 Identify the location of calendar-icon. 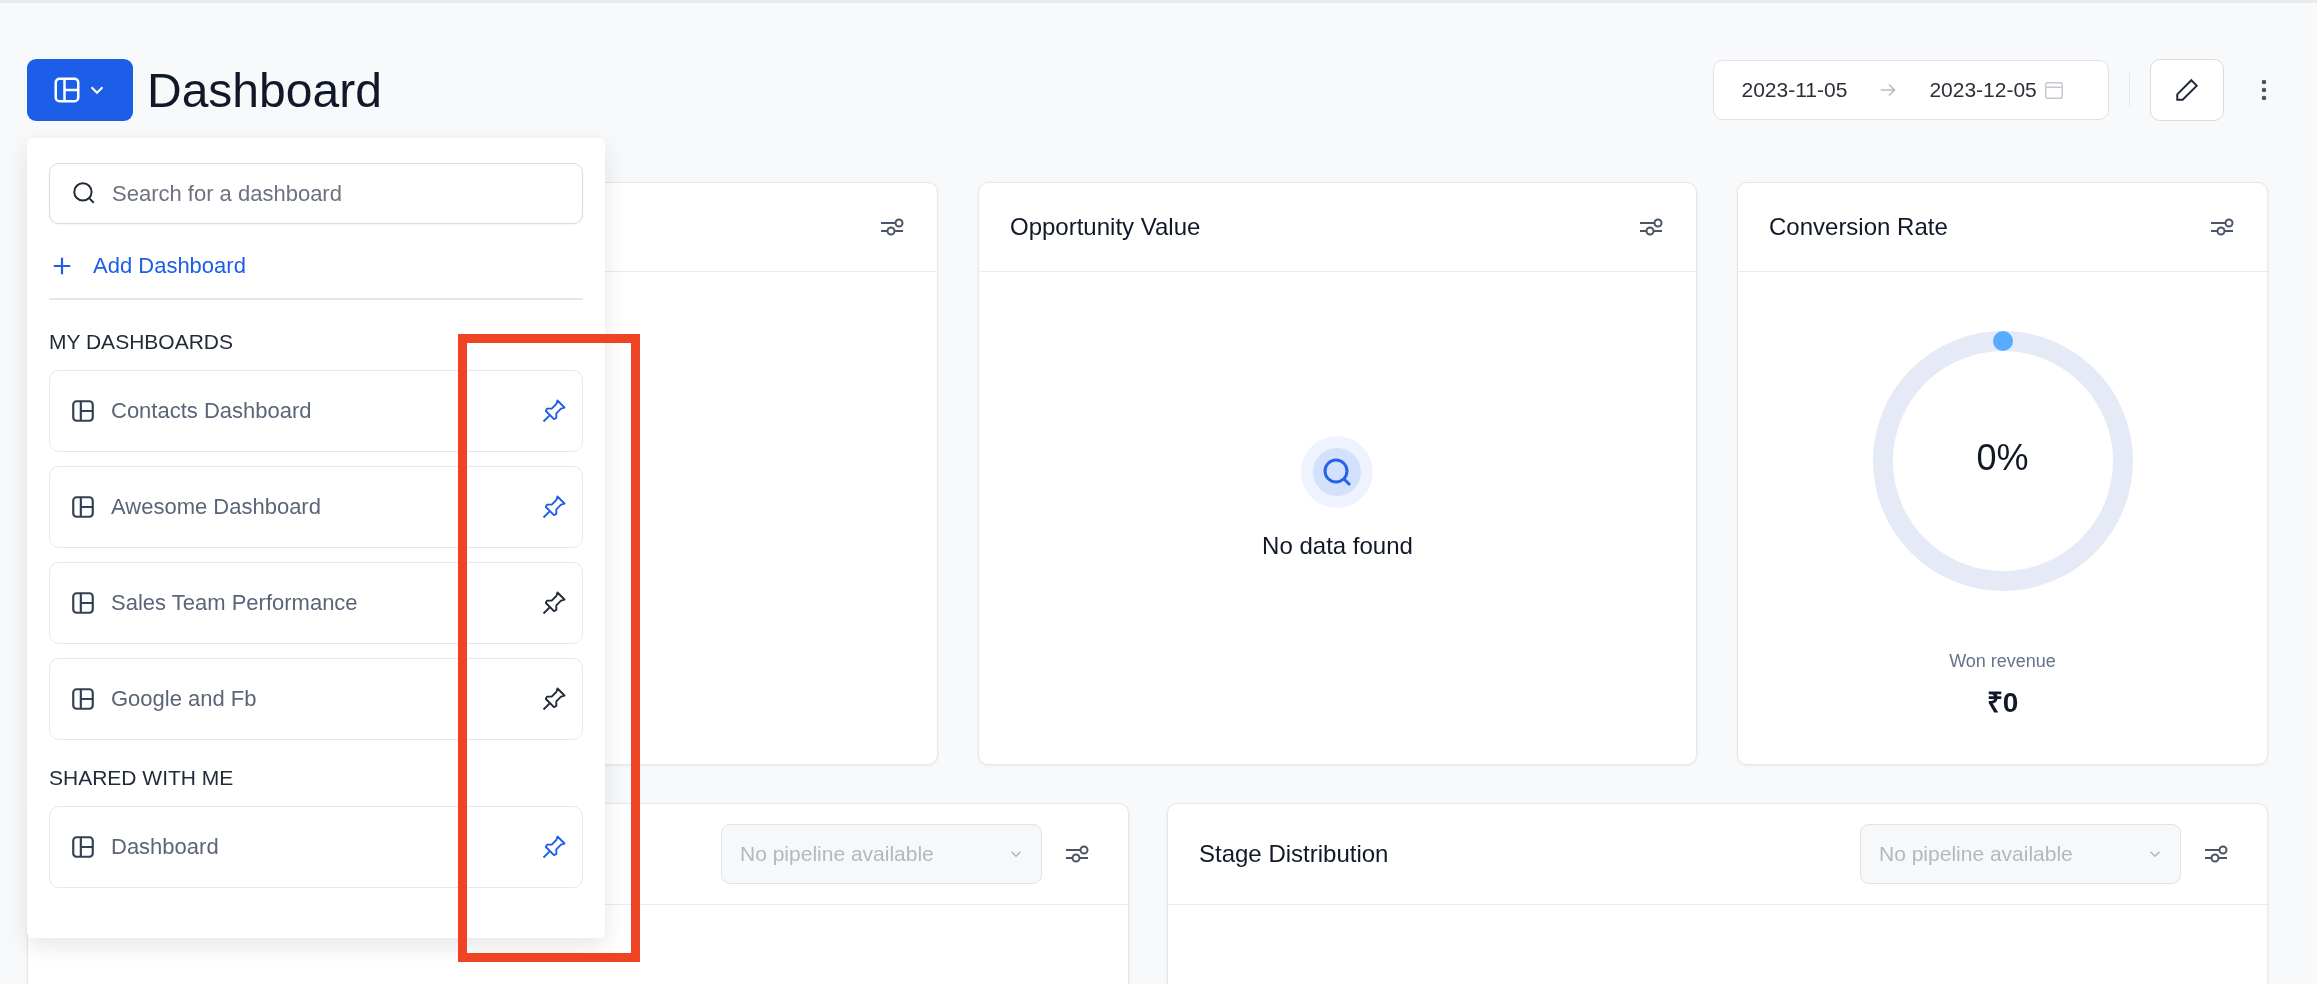
(2053, 90).